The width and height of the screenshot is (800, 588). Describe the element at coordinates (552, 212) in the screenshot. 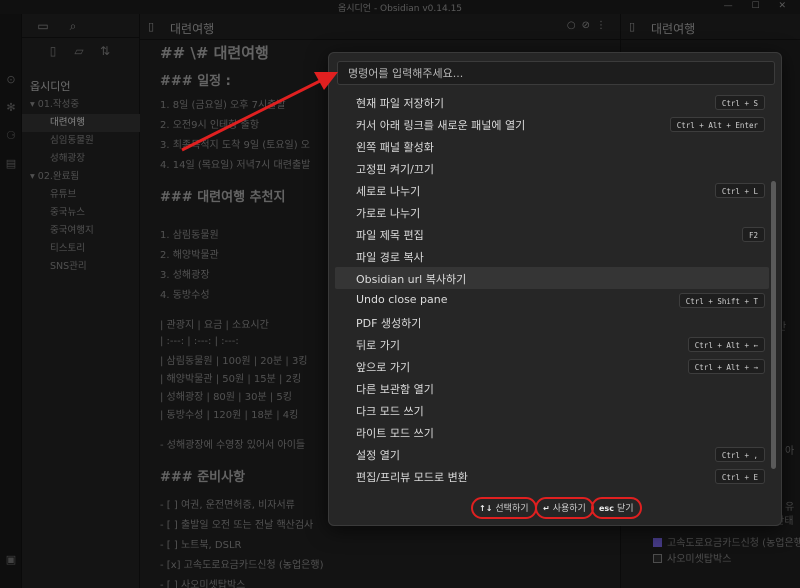

I see `command-item: 가로로 나누기` at that location.